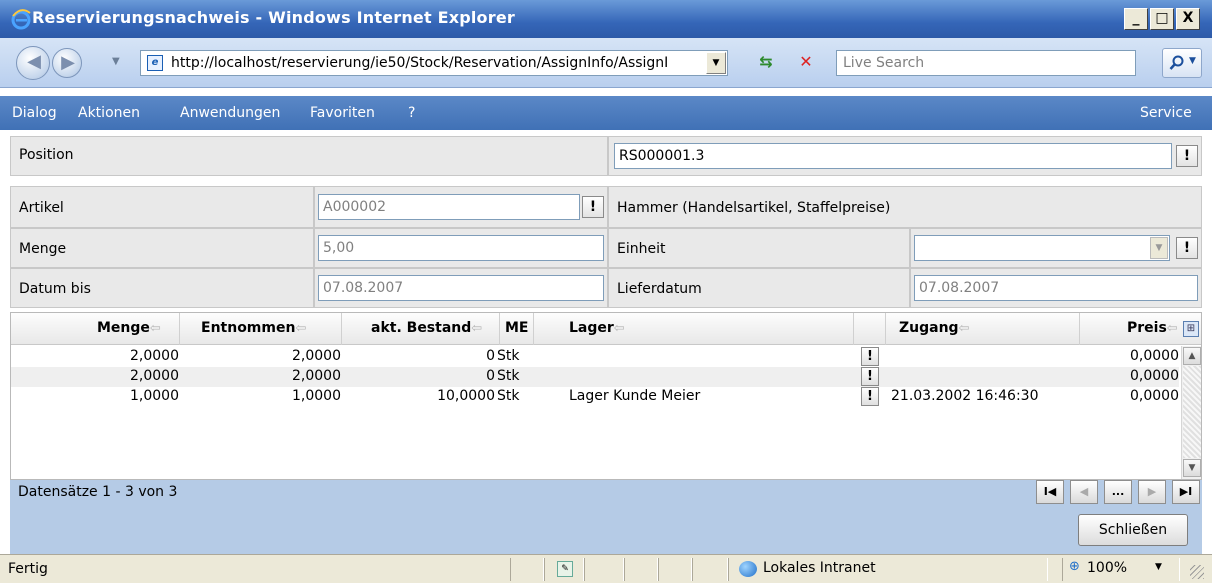 The height and width of the screenshot is (583, 1212). Describe the element at coordinates (766, 63) in the screenshot. I see `refresh-icon: ⇆` at that location.